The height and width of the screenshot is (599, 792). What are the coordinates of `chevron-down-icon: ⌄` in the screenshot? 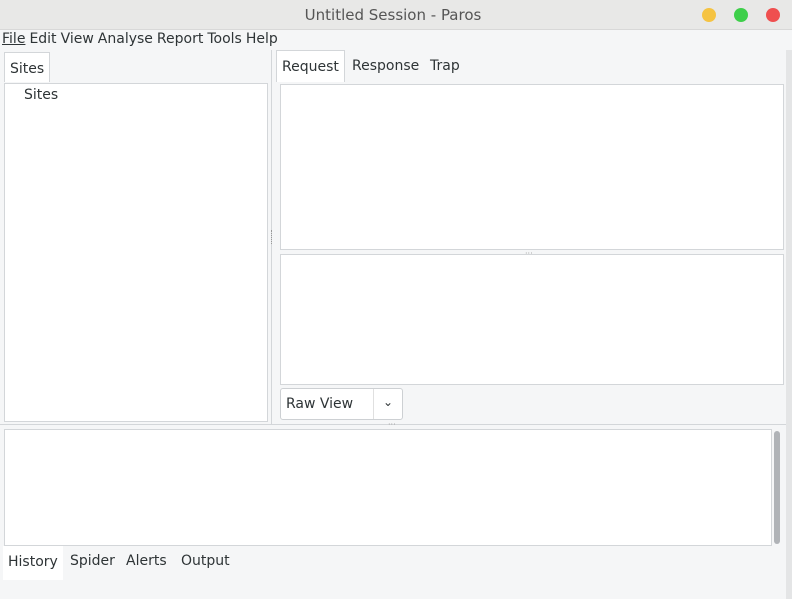 It's located at (388, 402).